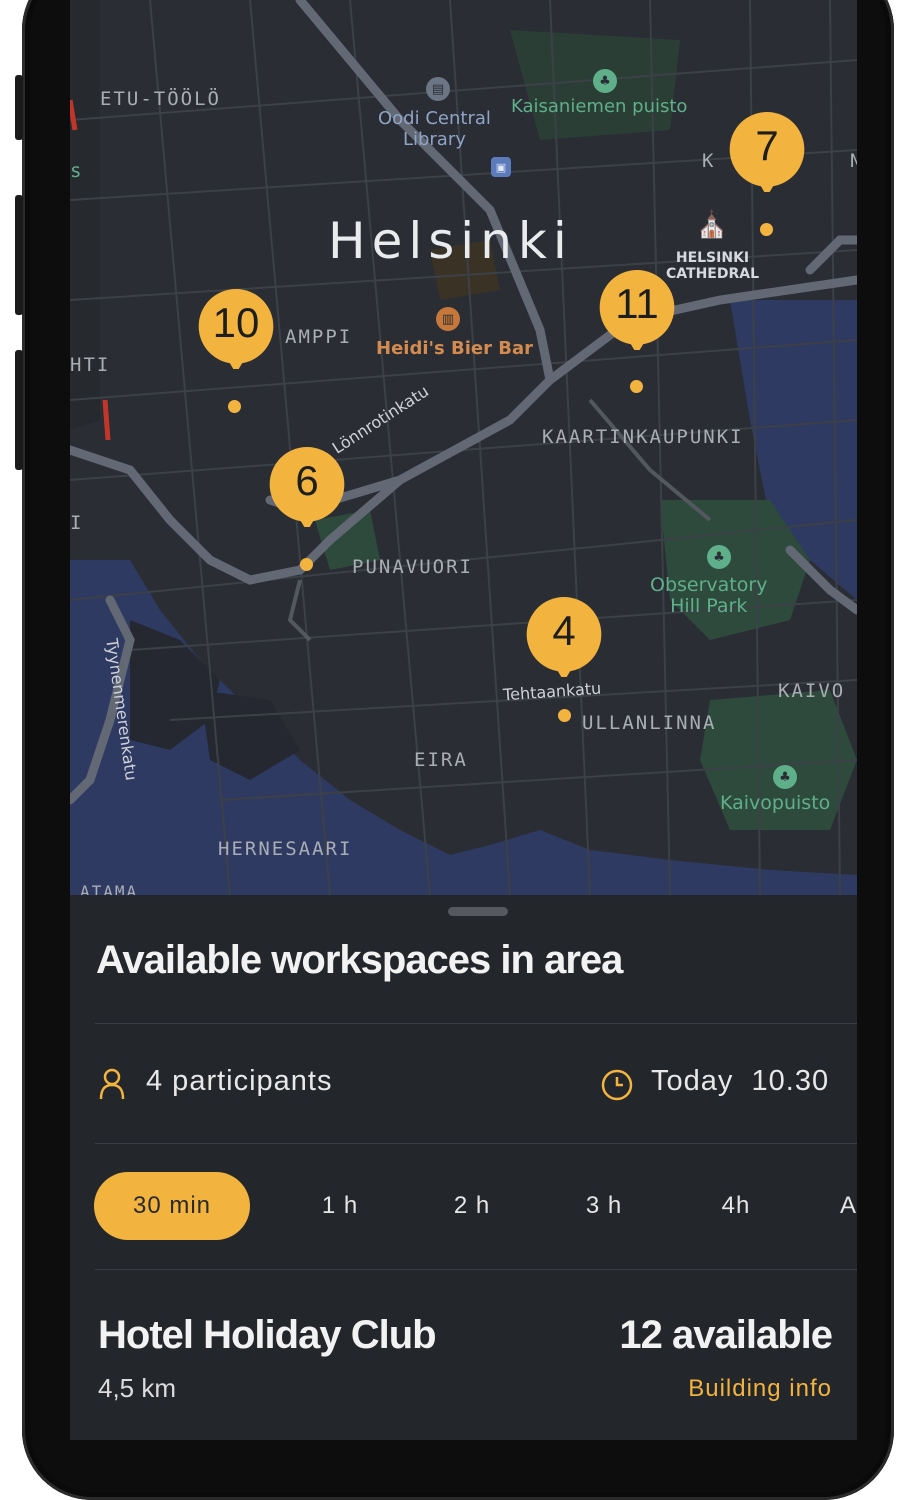 The height and width of the screenshot is (1500, 897). What do you see at coordinates (604, 1206) in the screenshot?
I see `duration-chip-3h: 3 h` at bounding box center [604, 1206].